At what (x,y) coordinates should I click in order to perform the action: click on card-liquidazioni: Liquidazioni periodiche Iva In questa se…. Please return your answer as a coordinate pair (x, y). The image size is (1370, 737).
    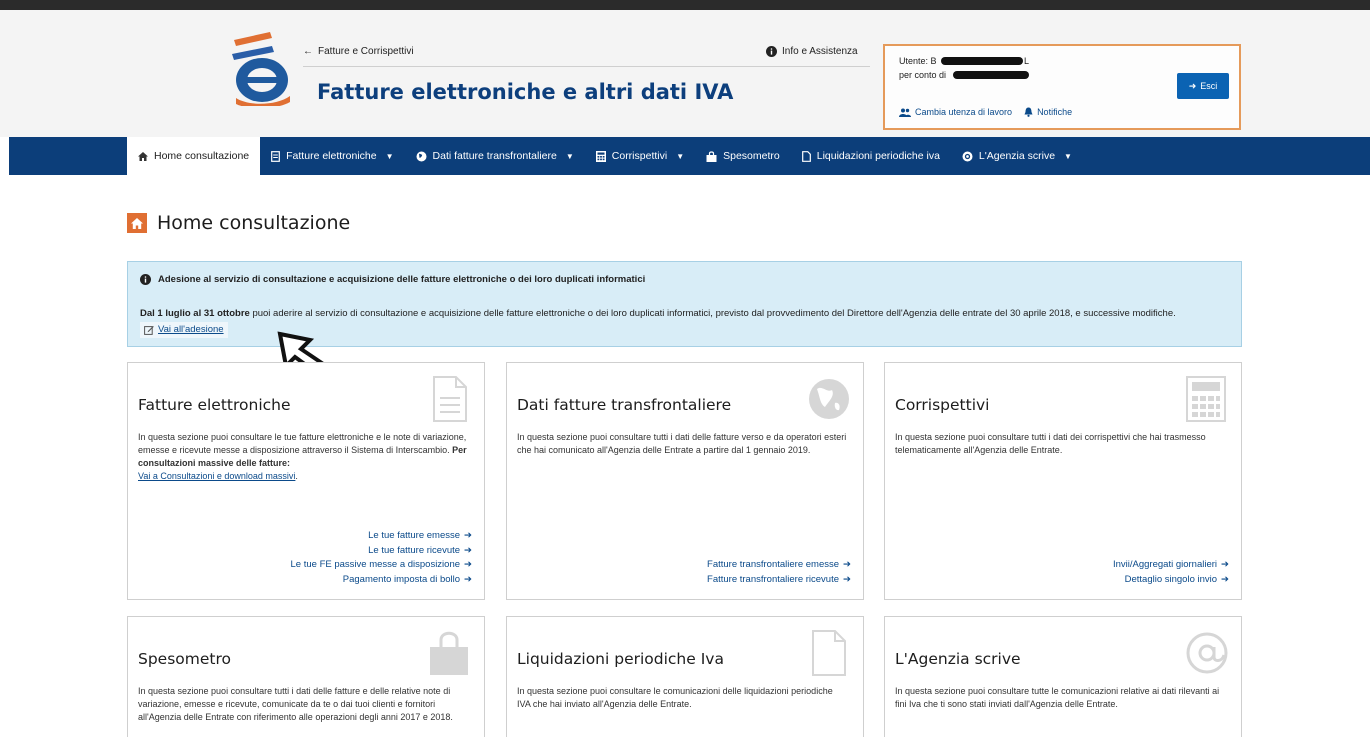
    Looking at the image, I should click on (685, 676).